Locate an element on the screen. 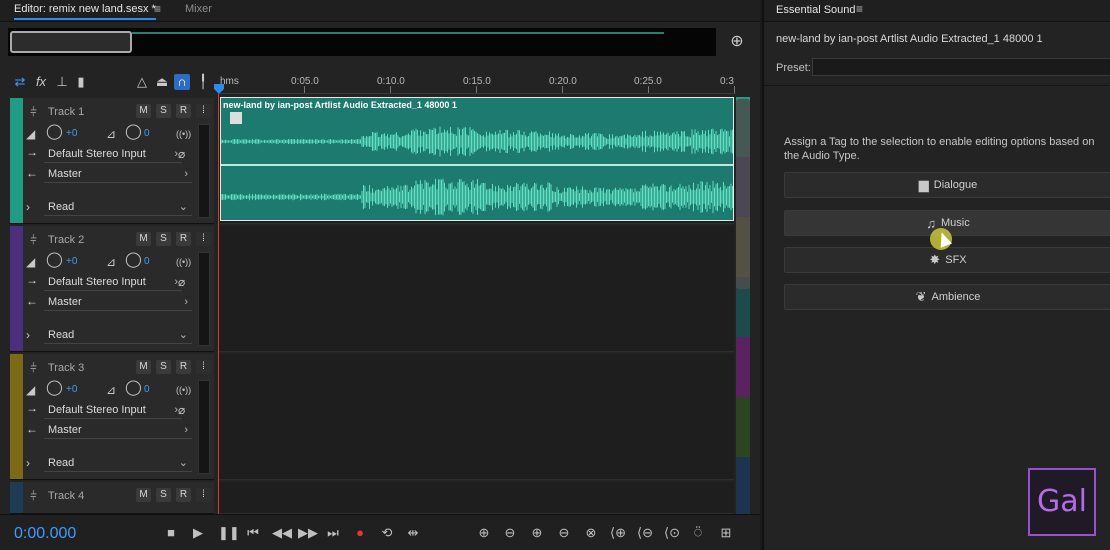 Image resolution: width=1110 pixels, height=550 pixels. track-name-3: Track 3 is located at coordinates (66, 368).